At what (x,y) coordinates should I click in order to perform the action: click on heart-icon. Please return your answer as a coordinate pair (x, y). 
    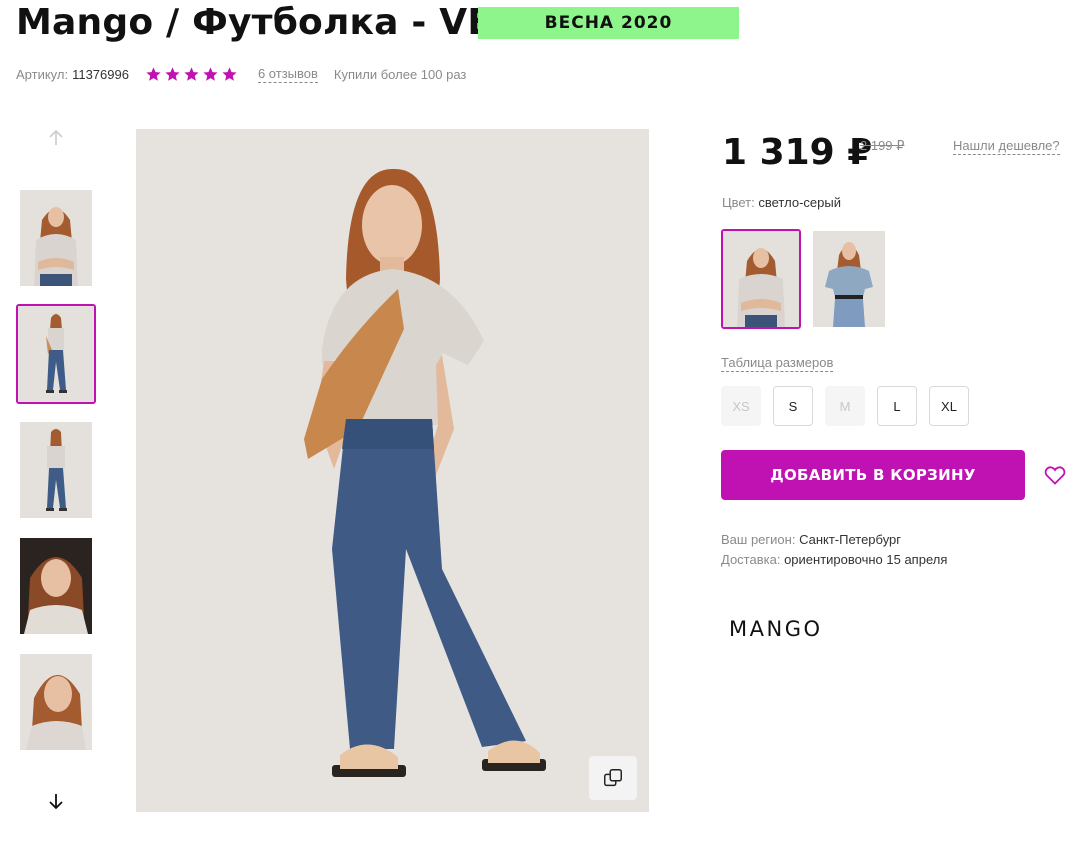
    Looking at the image, I should click on (1055, 475).